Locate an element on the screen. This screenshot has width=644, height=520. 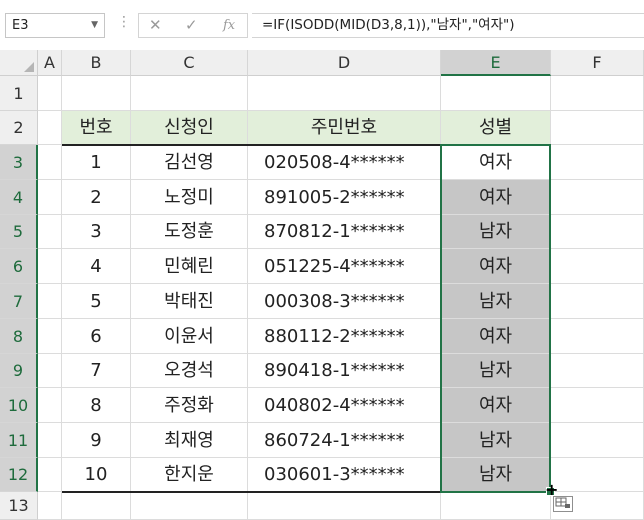
cell-number: 2 is located at coordinates (96, 197).